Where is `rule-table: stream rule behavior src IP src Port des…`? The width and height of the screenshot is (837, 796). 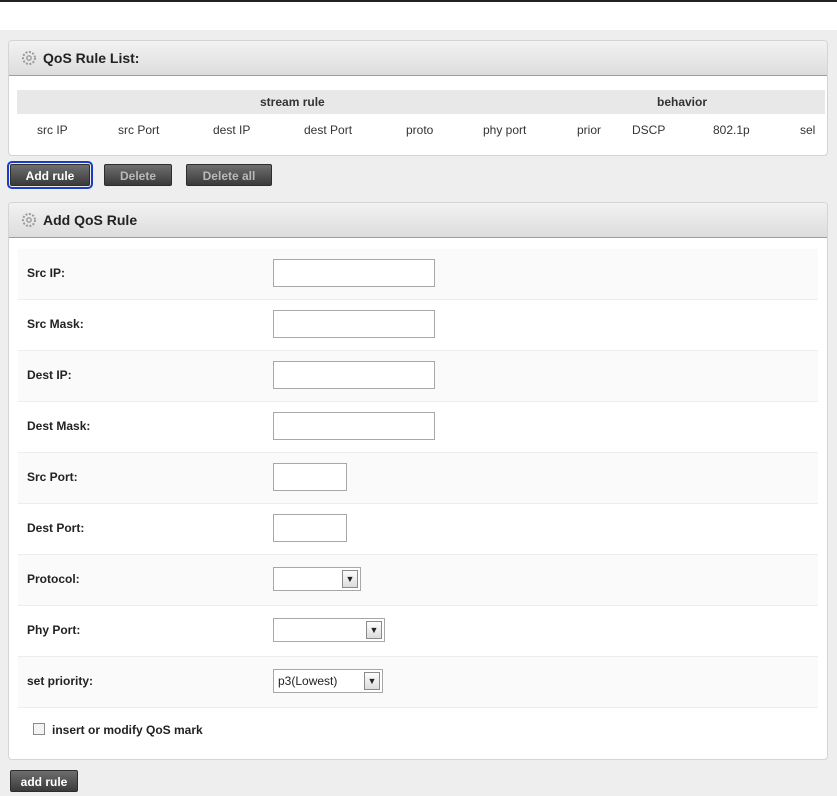
rule-table: stream rule behavior src IP src Port des… is located at coordinates (421, 117).